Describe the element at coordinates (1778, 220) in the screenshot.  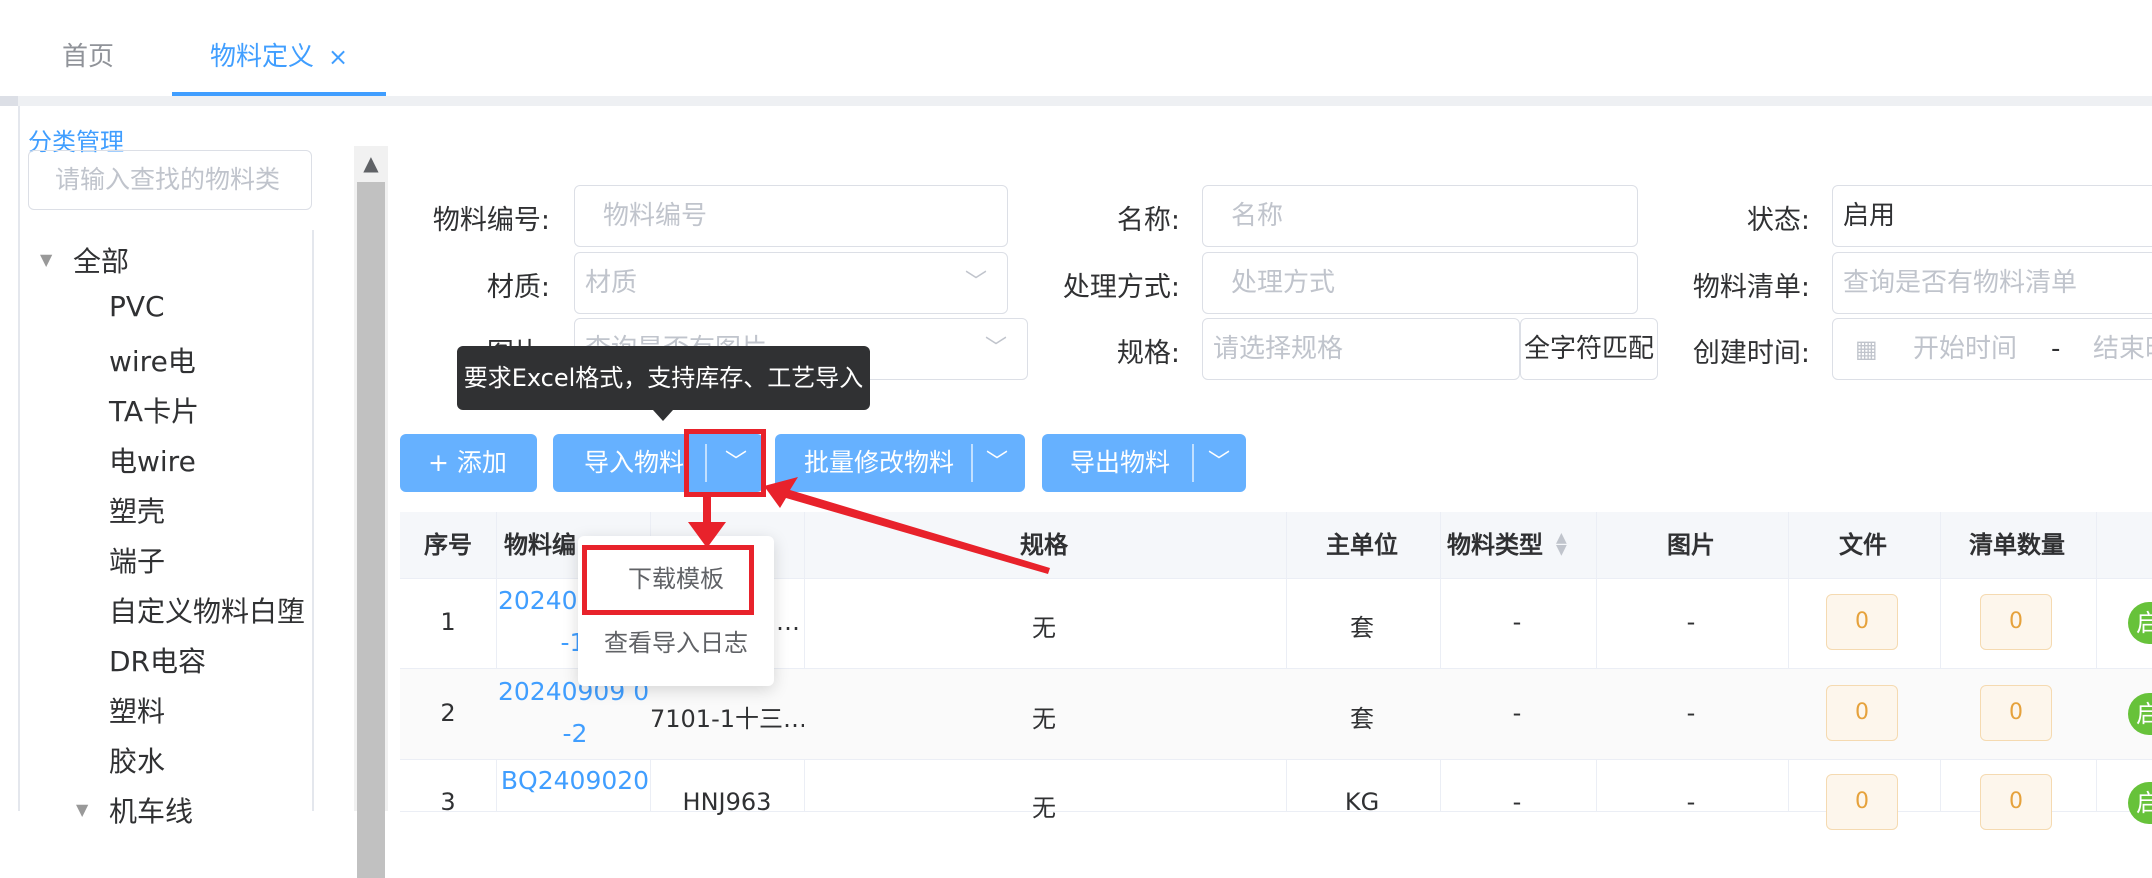
I see `status-label: 状态:` at that location.